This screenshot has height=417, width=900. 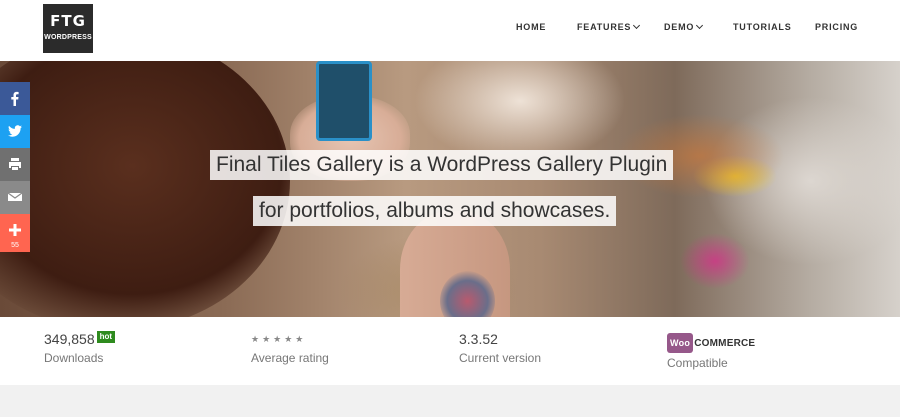 What do you see at coordinates (74, 358) in the screenshot?
I see `downloads-label: Downloads` at bounding box center [74, 358].